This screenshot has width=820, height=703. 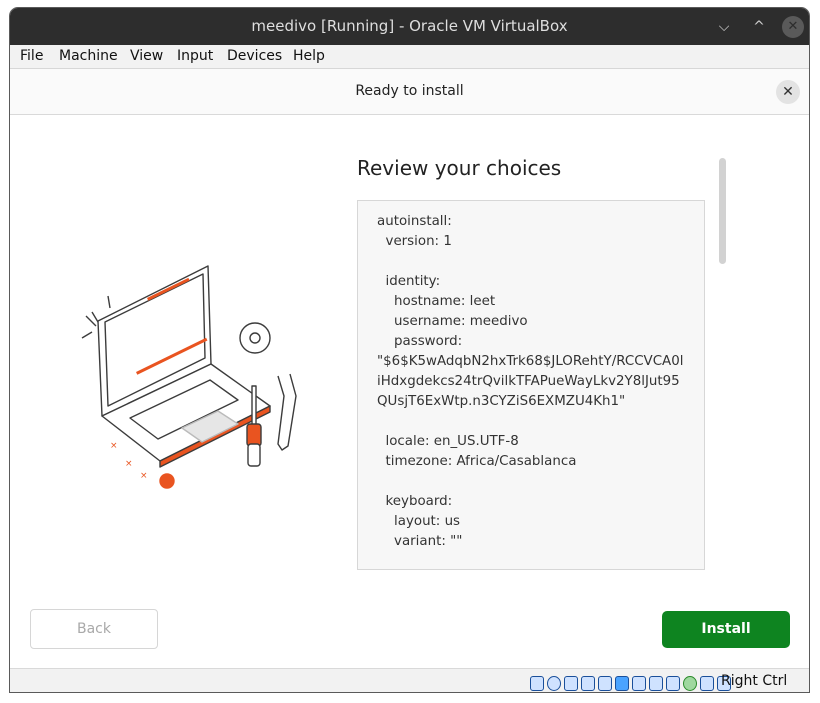 I want to click on network-icon, so click(x=588, y=683).